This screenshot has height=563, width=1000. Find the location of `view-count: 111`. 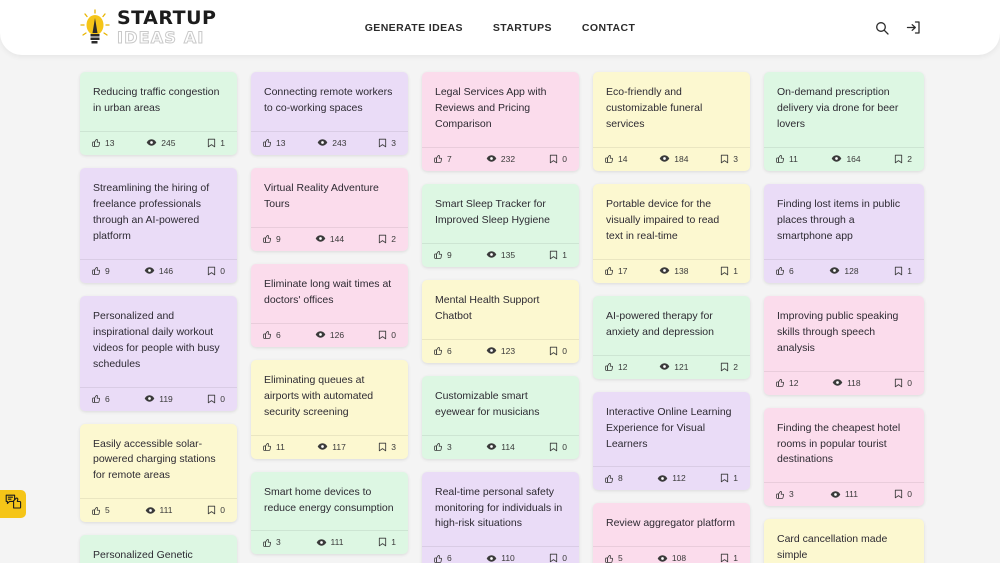

view-count: 111 is located at coordinates (166, 510).